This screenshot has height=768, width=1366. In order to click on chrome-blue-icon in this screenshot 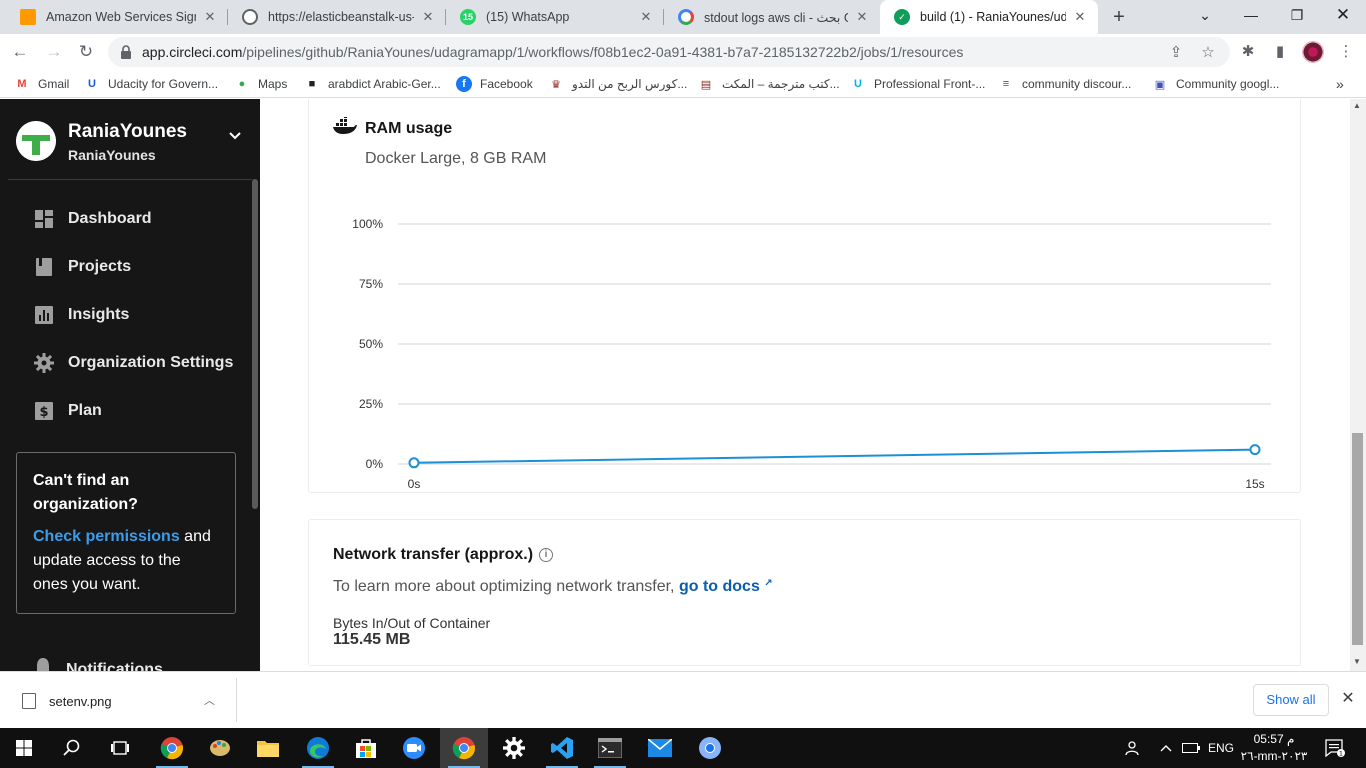, I will do `click(710, 748)`.